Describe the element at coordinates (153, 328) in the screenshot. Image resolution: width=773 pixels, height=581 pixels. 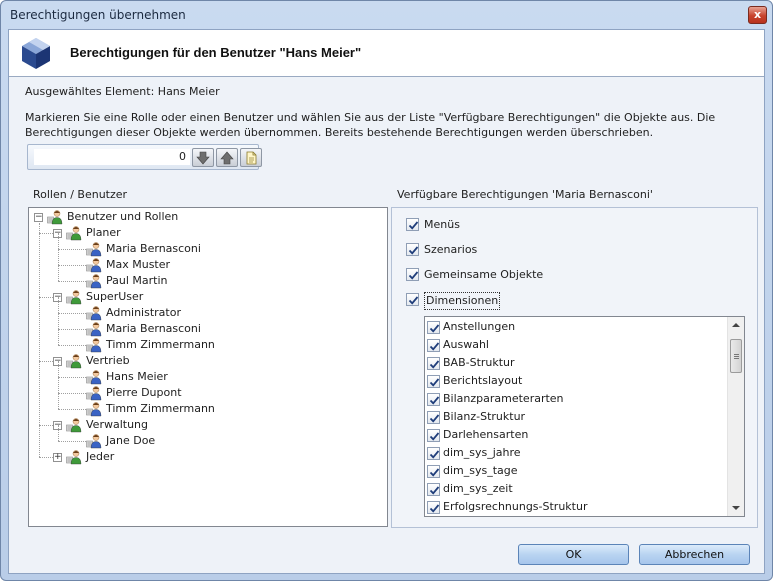
I see `tree-item-label: Maria Bernasconi` at that location.